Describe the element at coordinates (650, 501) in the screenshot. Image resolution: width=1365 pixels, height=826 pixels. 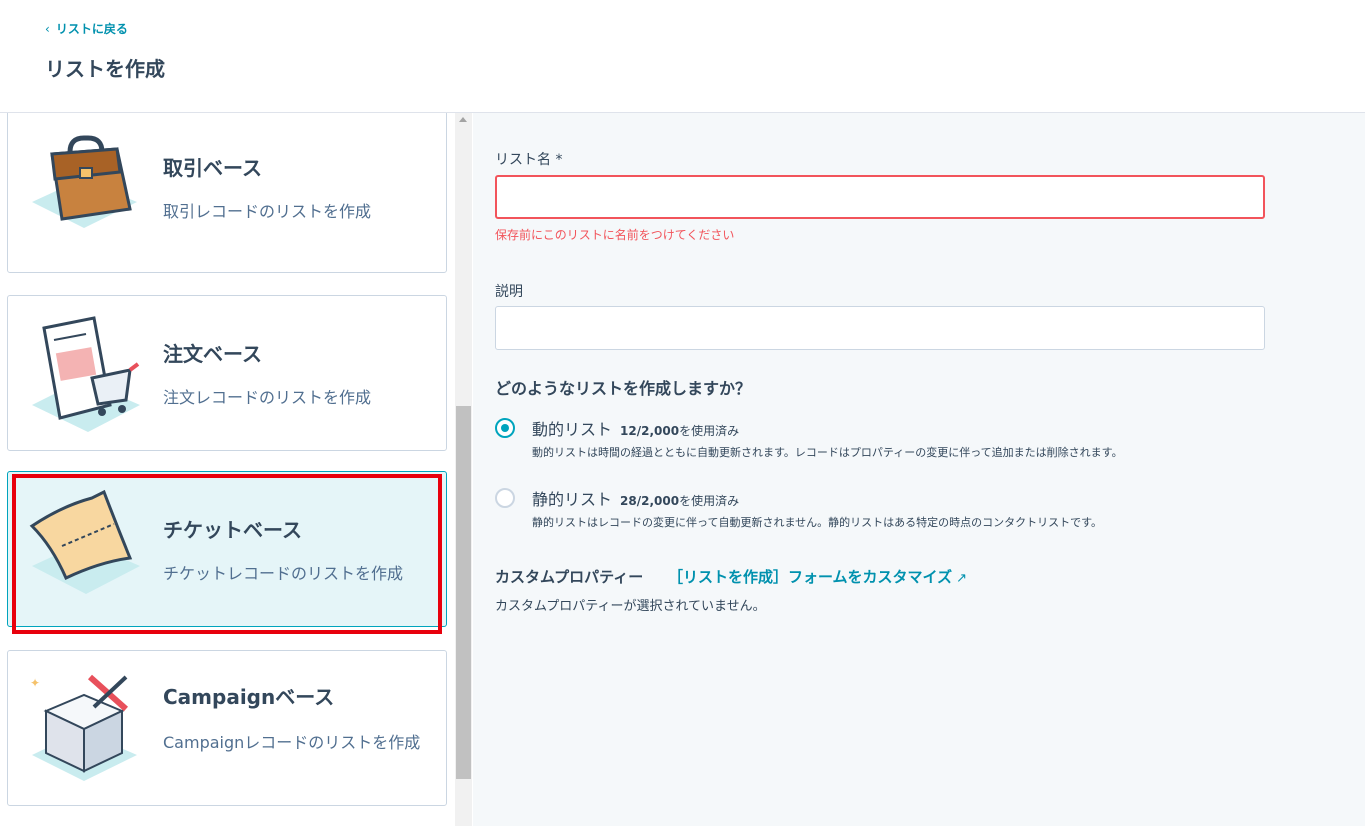
I see `static-list-usage-count: 28/2,000` at that location.